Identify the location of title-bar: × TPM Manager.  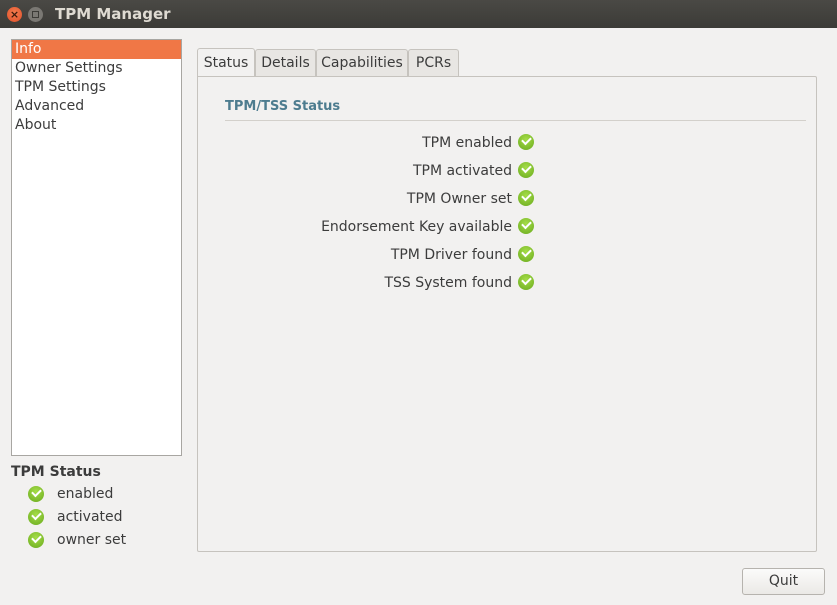
(418, 14).